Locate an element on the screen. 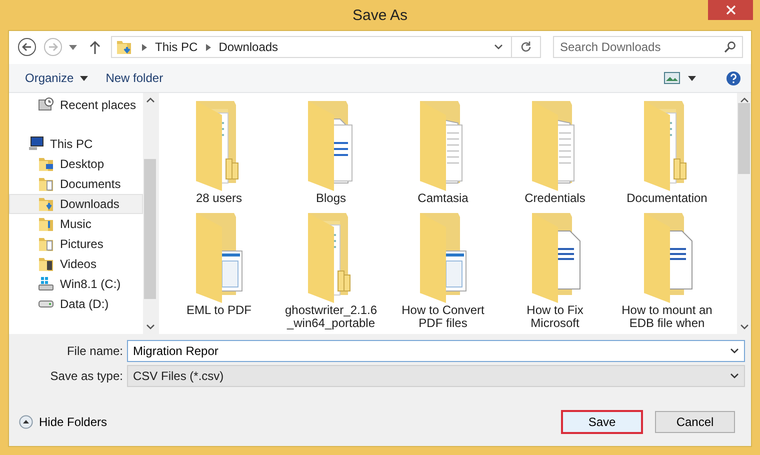  organize-menu: Organize is located at coordinates (57, 78).